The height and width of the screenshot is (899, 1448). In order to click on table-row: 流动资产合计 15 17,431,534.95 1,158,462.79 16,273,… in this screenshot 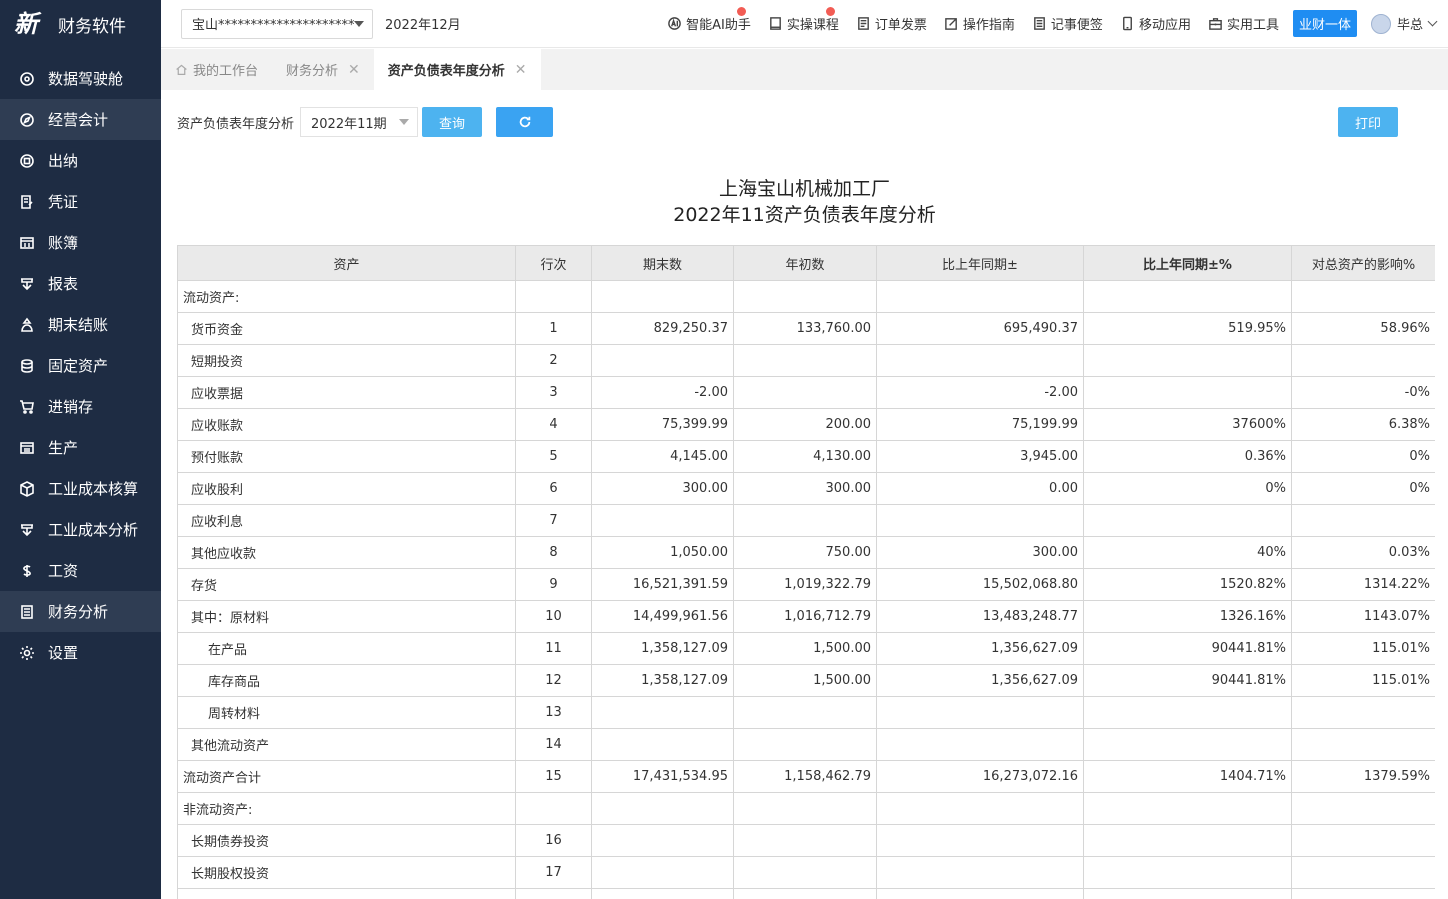, I will do `click(806, 776)`.